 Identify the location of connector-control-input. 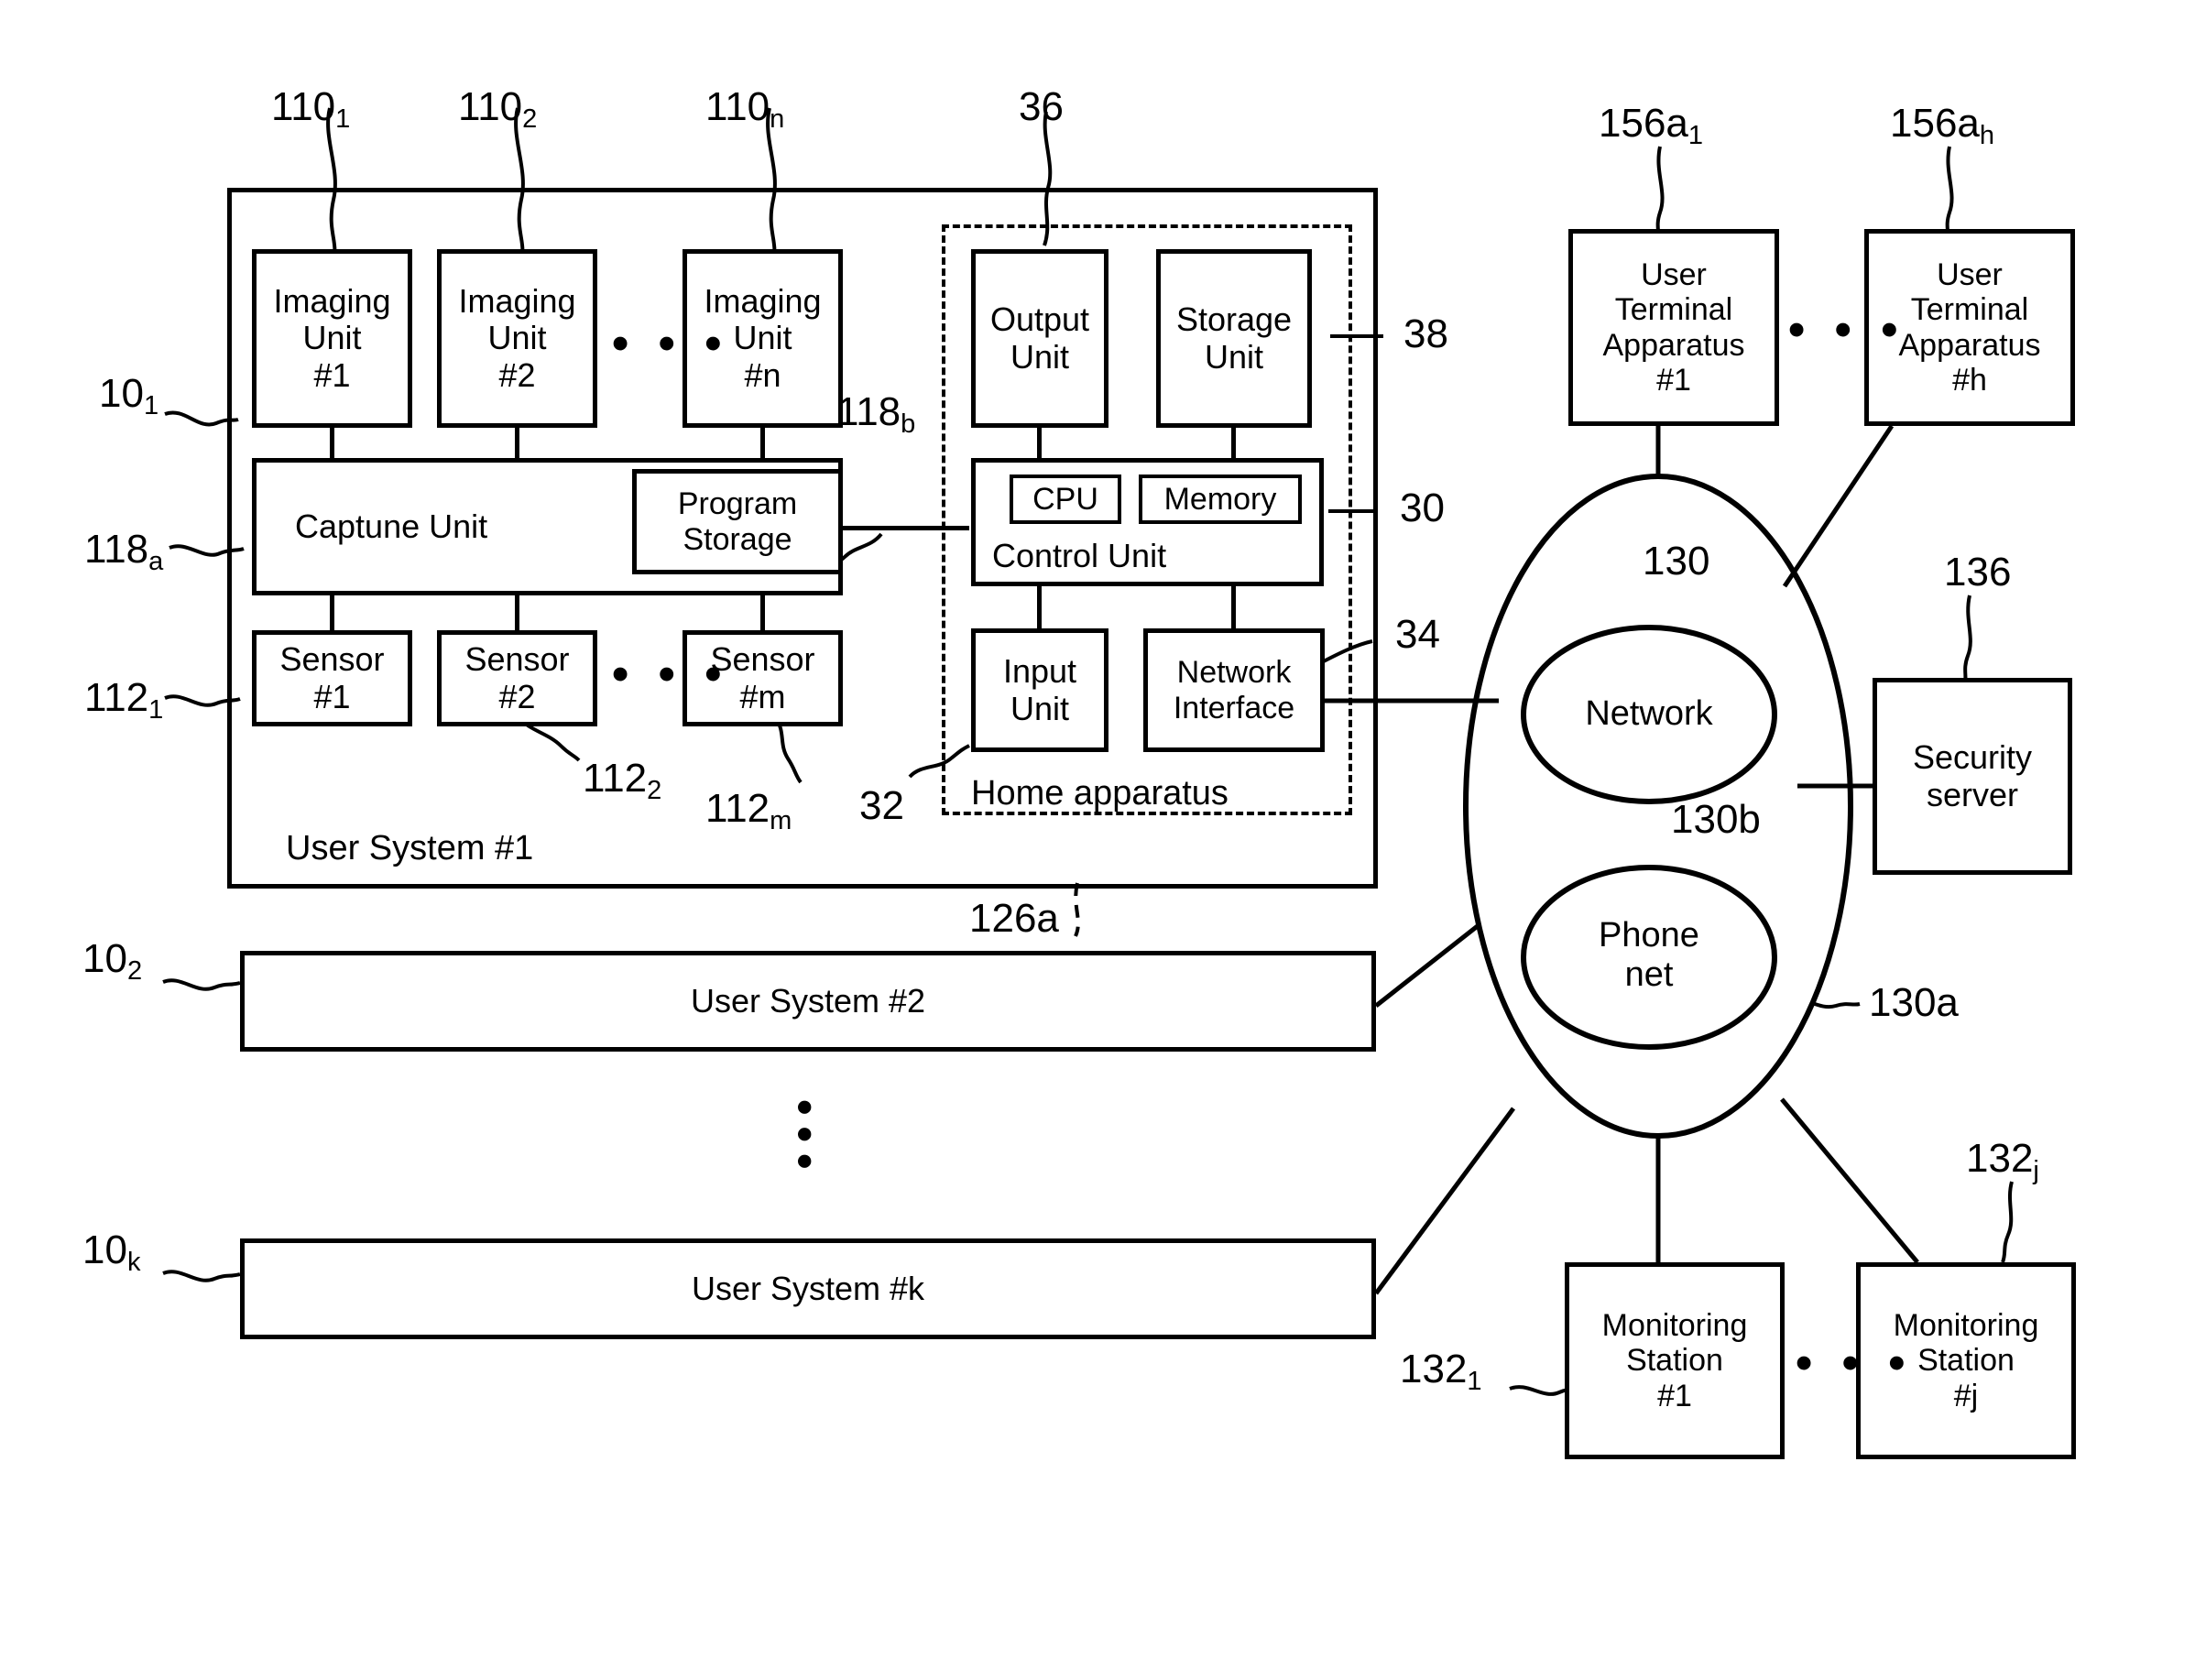
(1039, 606).